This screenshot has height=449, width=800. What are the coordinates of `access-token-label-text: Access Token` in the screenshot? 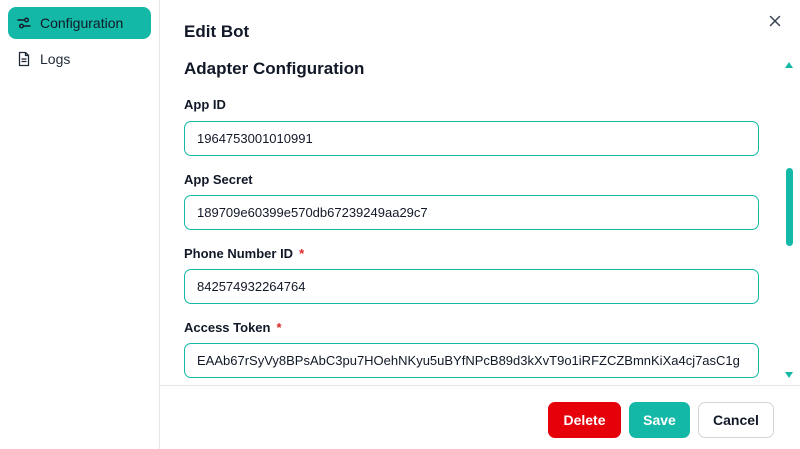 It's located at (227, 327).